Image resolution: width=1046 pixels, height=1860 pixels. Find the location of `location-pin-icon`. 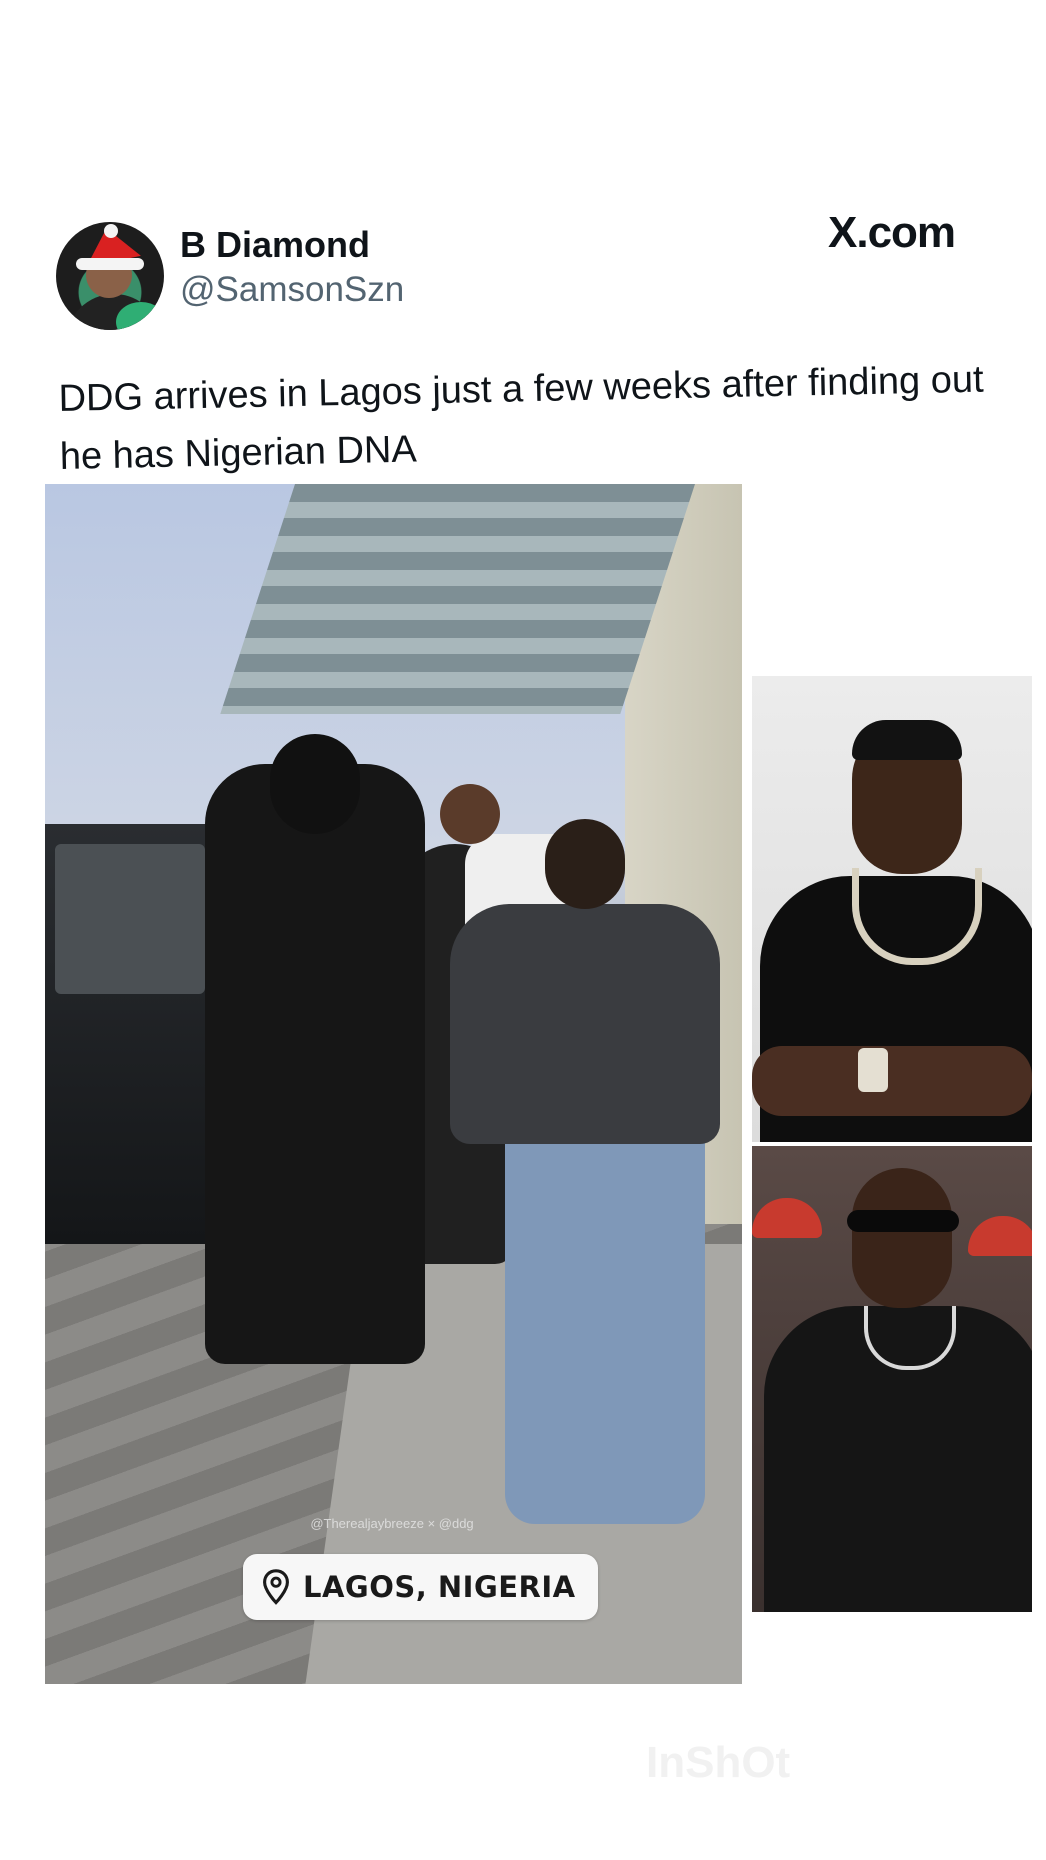

location-pin-icon is located at coordinates (276, 1587).